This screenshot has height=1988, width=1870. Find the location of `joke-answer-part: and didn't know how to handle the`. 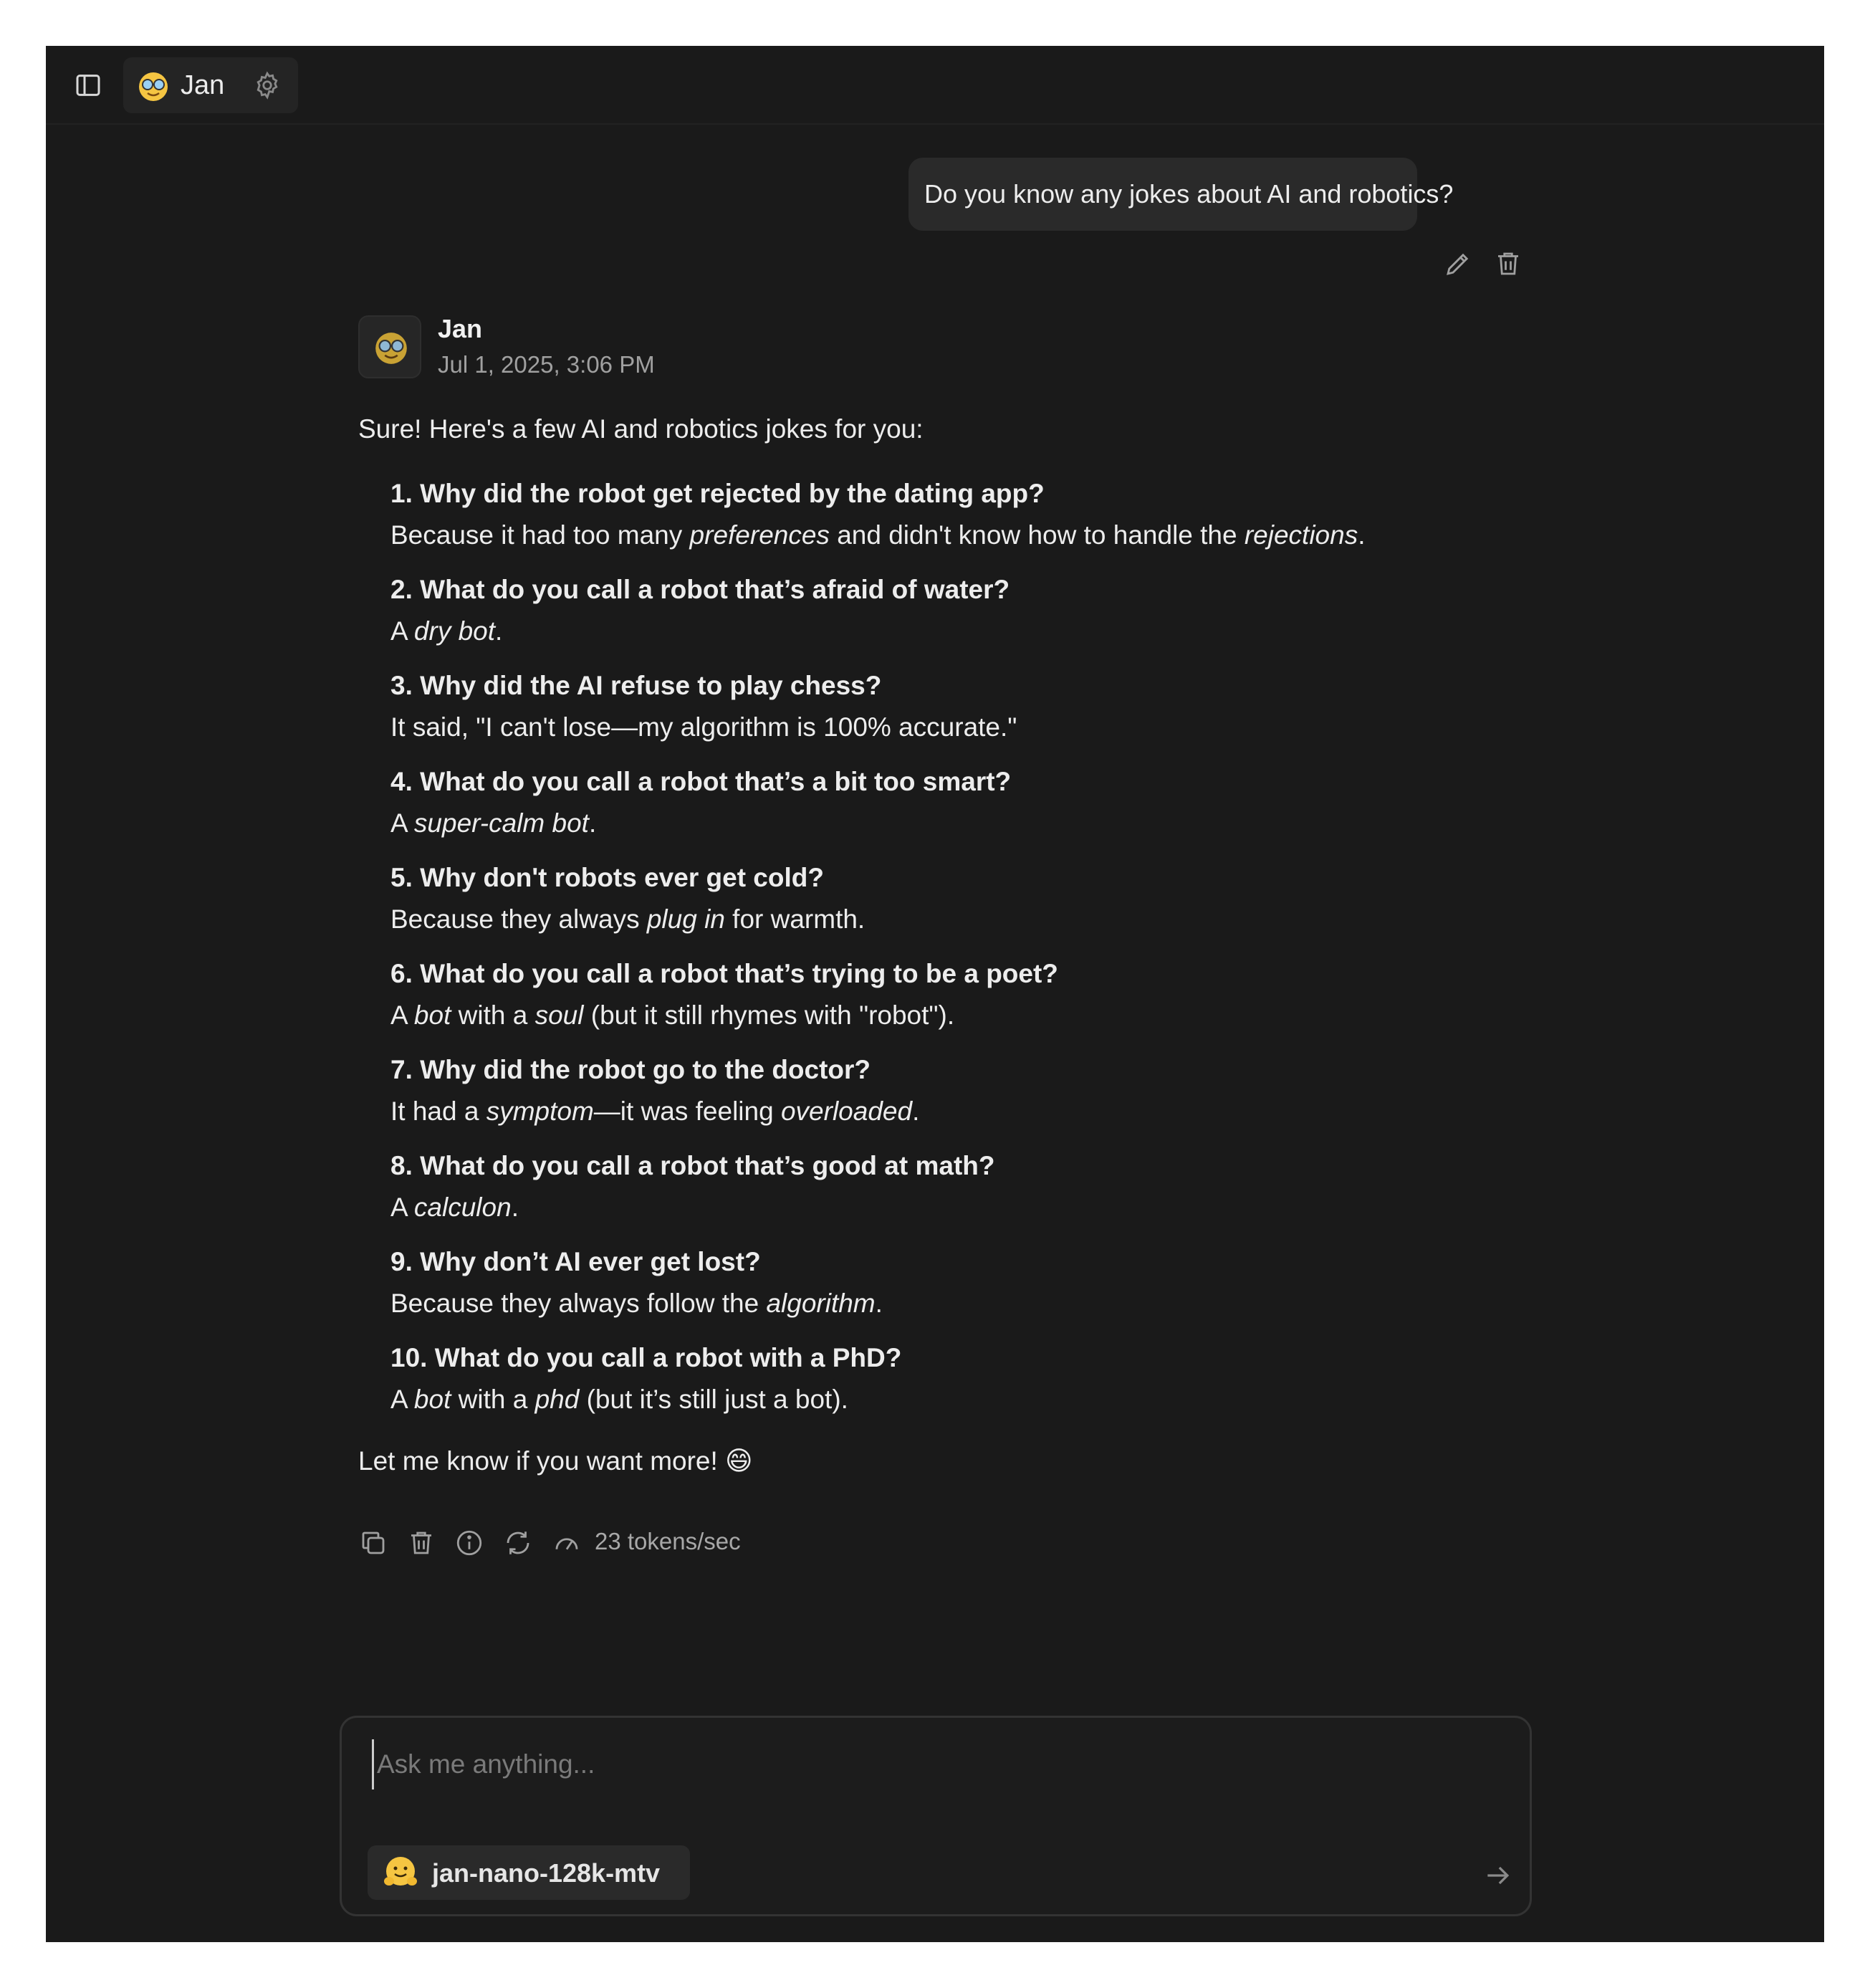

joke-answer-part: and didn't know how to handle the is located at coordinates (1037, 535).